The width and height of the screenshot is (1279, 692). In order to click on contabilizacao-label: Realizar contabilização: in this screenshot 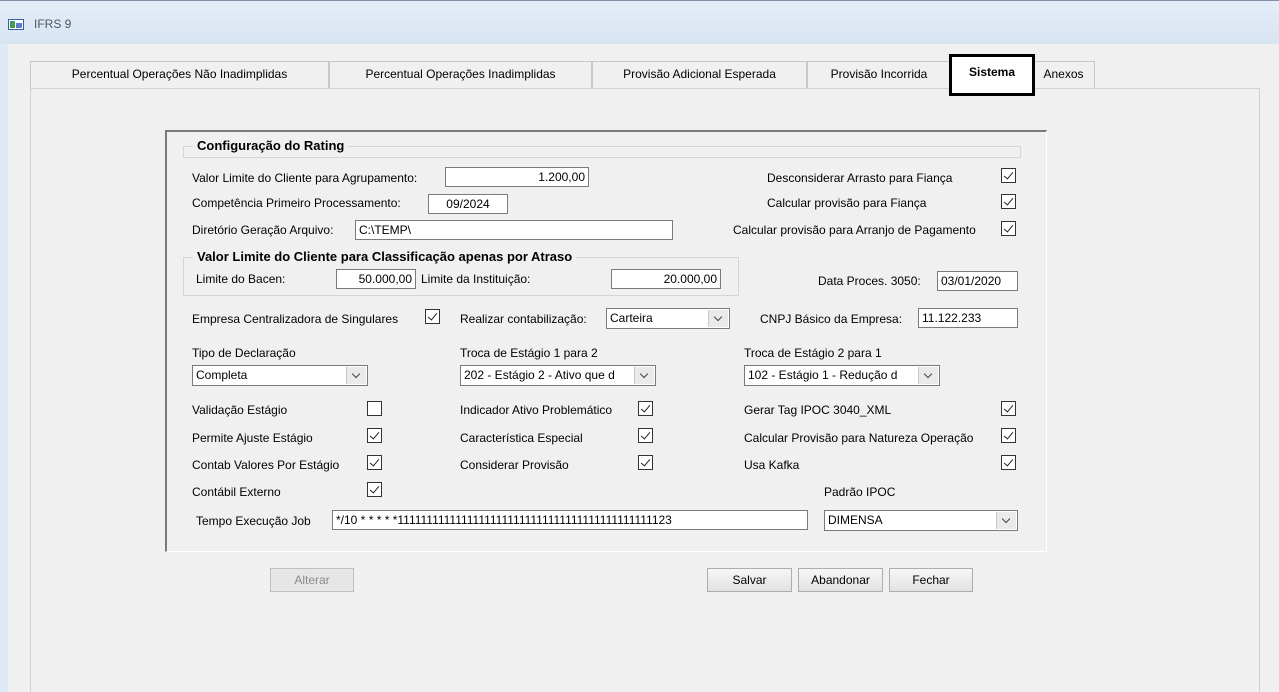, I will do `click(523, 319)`.